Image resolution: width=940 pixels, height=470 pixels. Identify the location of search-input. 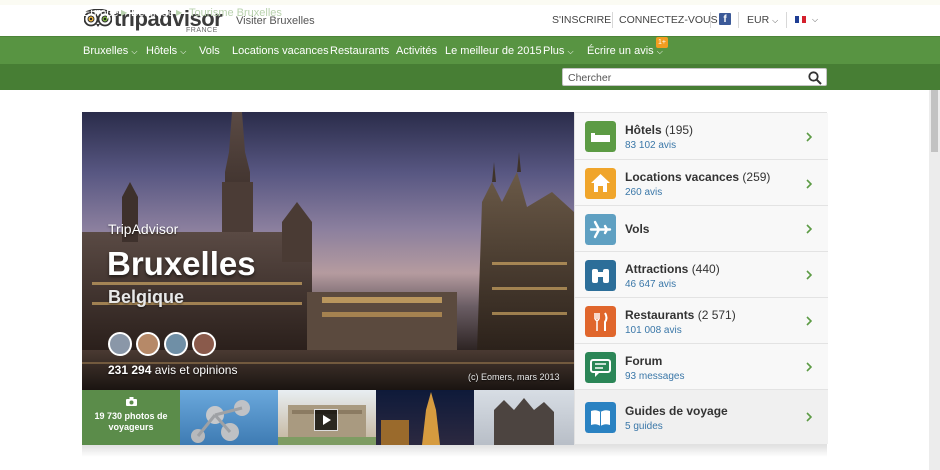
(683, 77).